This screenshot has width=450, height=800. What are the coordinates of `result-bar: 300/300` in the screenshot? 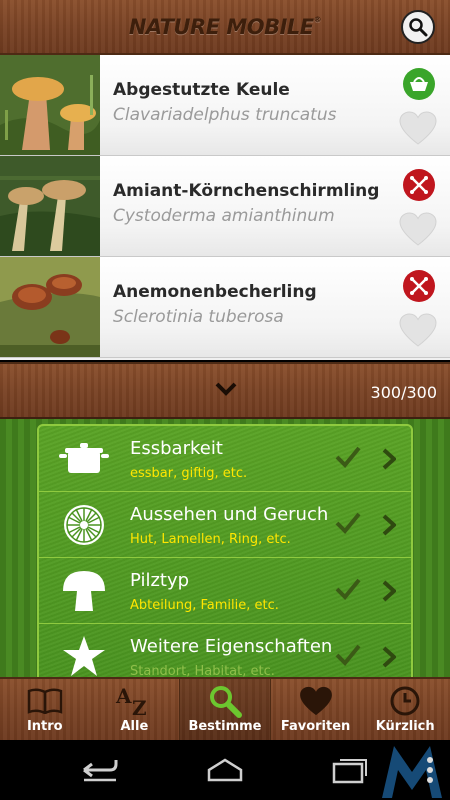 It's located at (225, 390).